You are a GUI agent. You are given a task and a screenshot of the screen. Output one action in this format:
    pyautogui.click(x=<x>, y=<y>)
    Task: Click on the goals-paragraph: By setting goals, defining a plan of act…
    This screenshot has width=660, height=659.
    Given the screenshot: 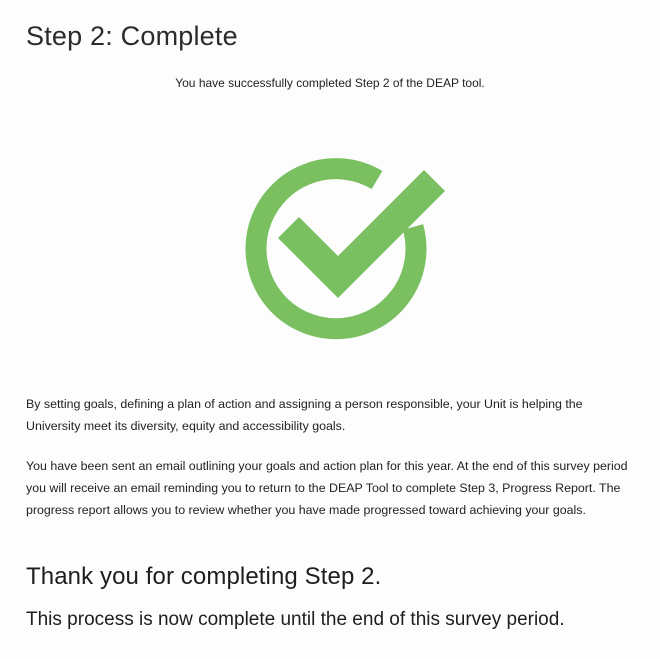 What is the action you would take?
    pyautogui.click(x=304, y=415)
    